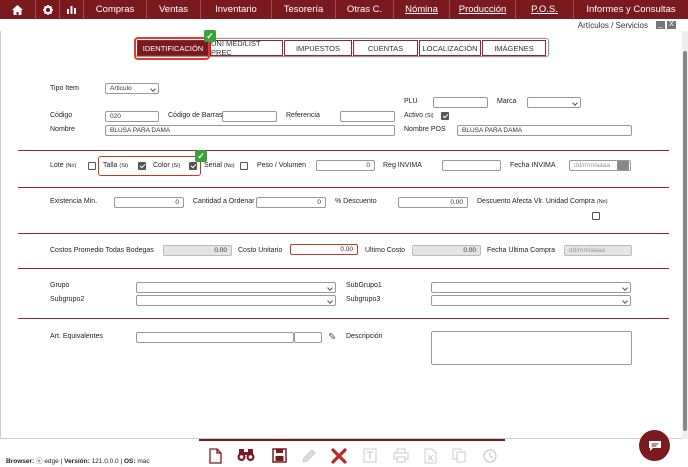 The width and height of the screenshot is (688, 467). I want to click on edit-icon, so click(309, 457).